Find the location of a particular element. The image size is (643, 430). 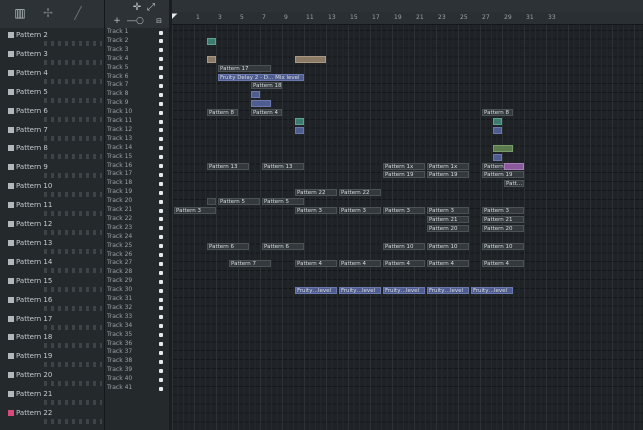

playlist-clip: Pattern 18 is located at coordinates (266, 86).